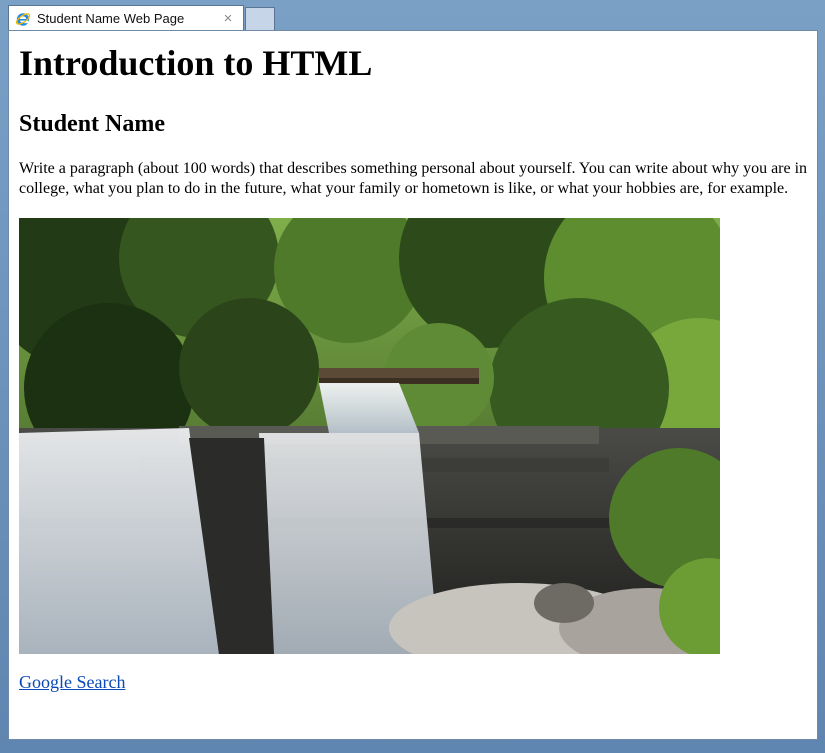 This screenshot has height=753, width=825. I want to click on internet-explorer-icon, so click(23, 19).